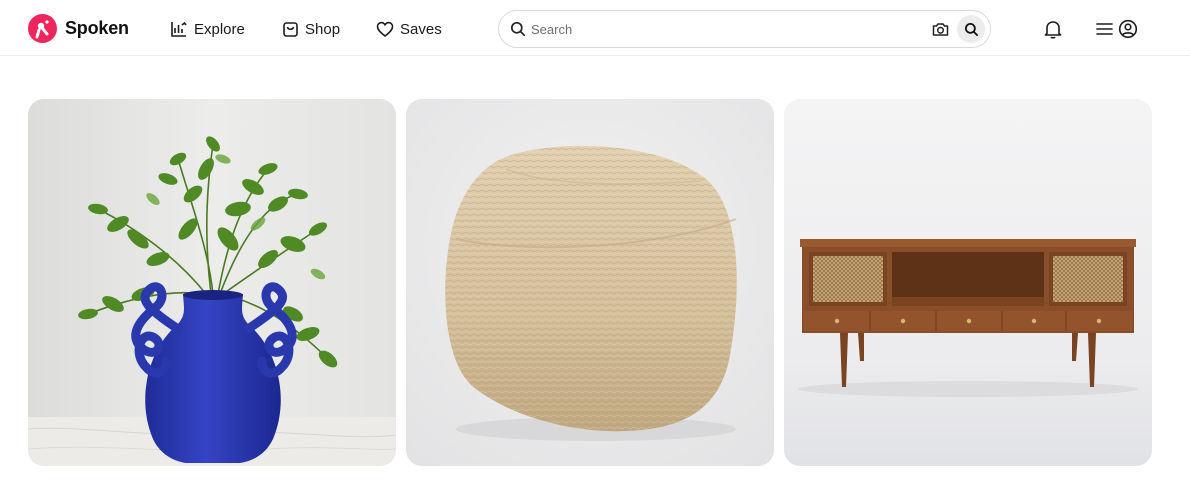 The height and width of the screenshot is (501, 1190). Describe the element at coordinates (179, 29) in the screenshot. I see `chart-icon` at that location.